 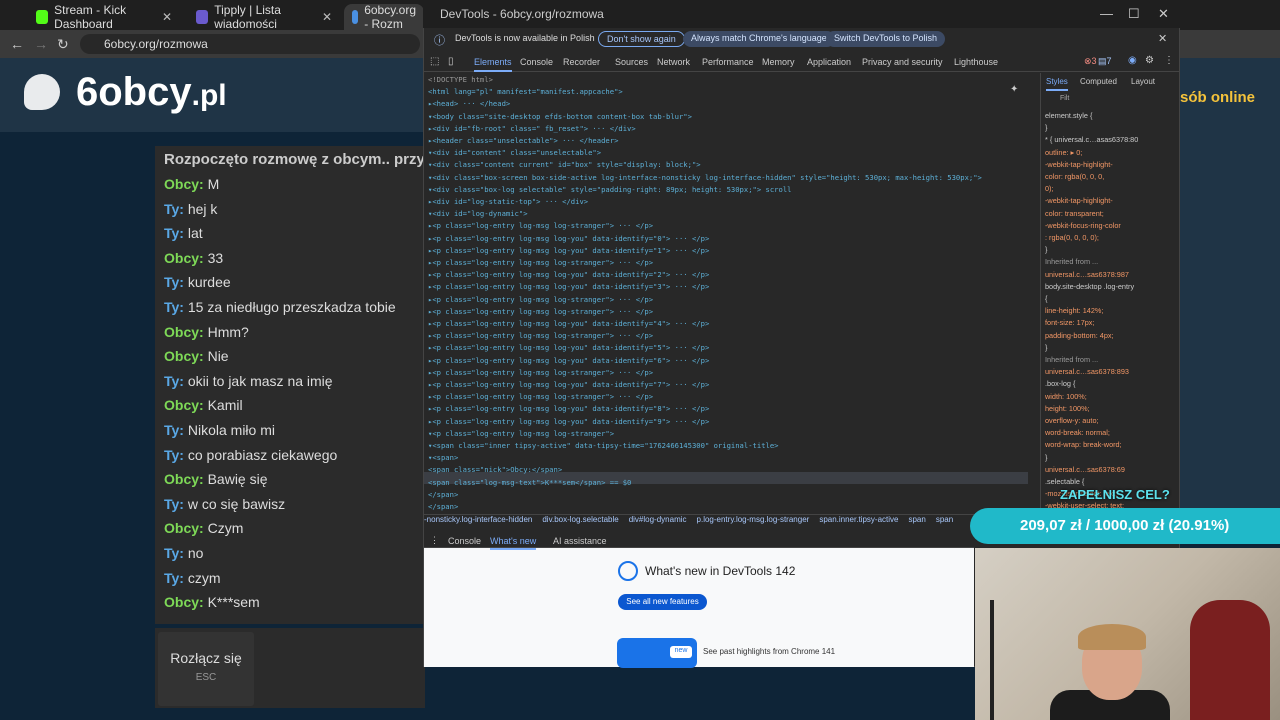 I want to click on style-rule-line: .selectable {, so click(x=1064, y=481).